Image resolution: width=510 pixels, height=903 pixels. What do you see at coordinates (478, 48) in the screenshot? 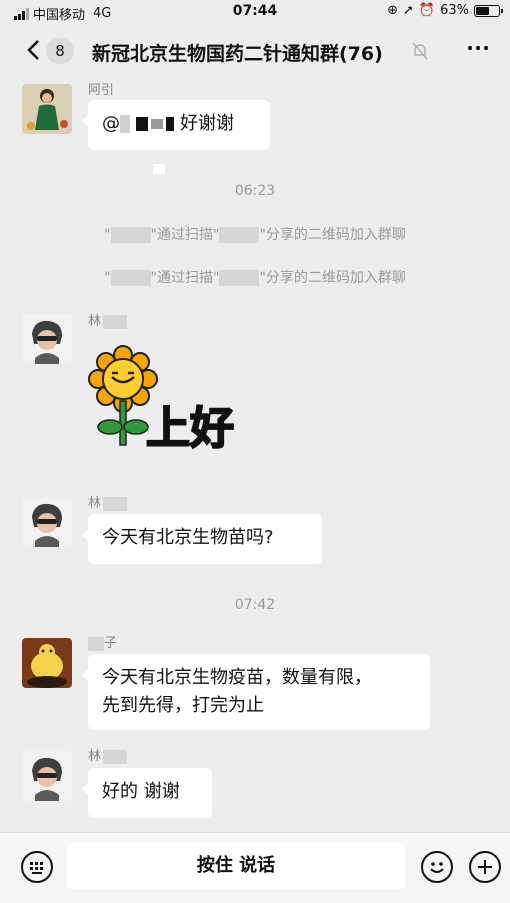
I see `more-menu-button` at bounding box center [478, 48].